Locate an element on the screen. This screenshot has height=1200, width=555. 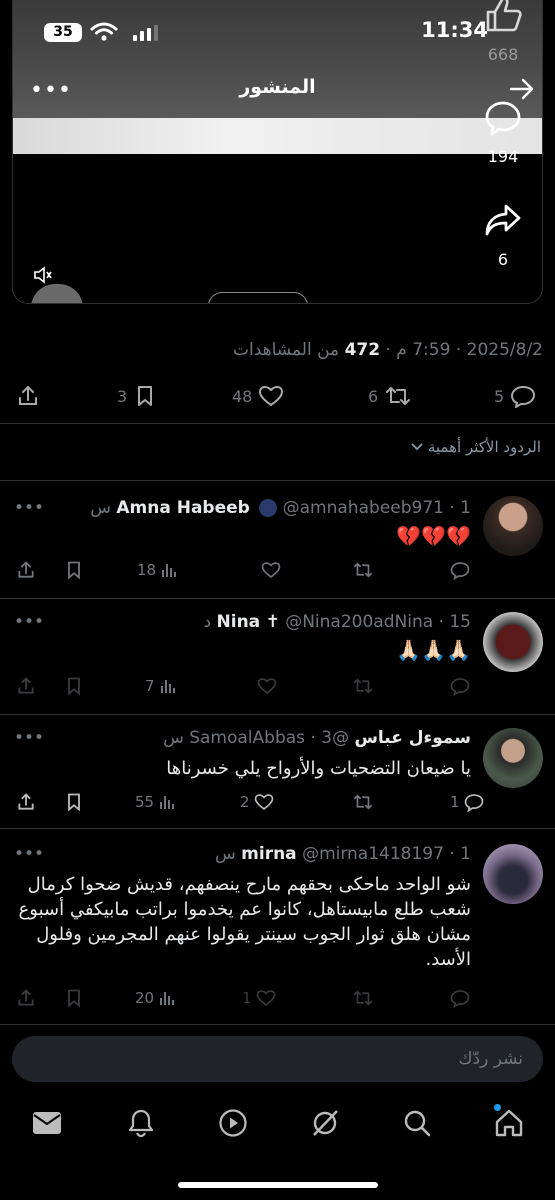
tab-messages is located at coordinates (47, 1123).